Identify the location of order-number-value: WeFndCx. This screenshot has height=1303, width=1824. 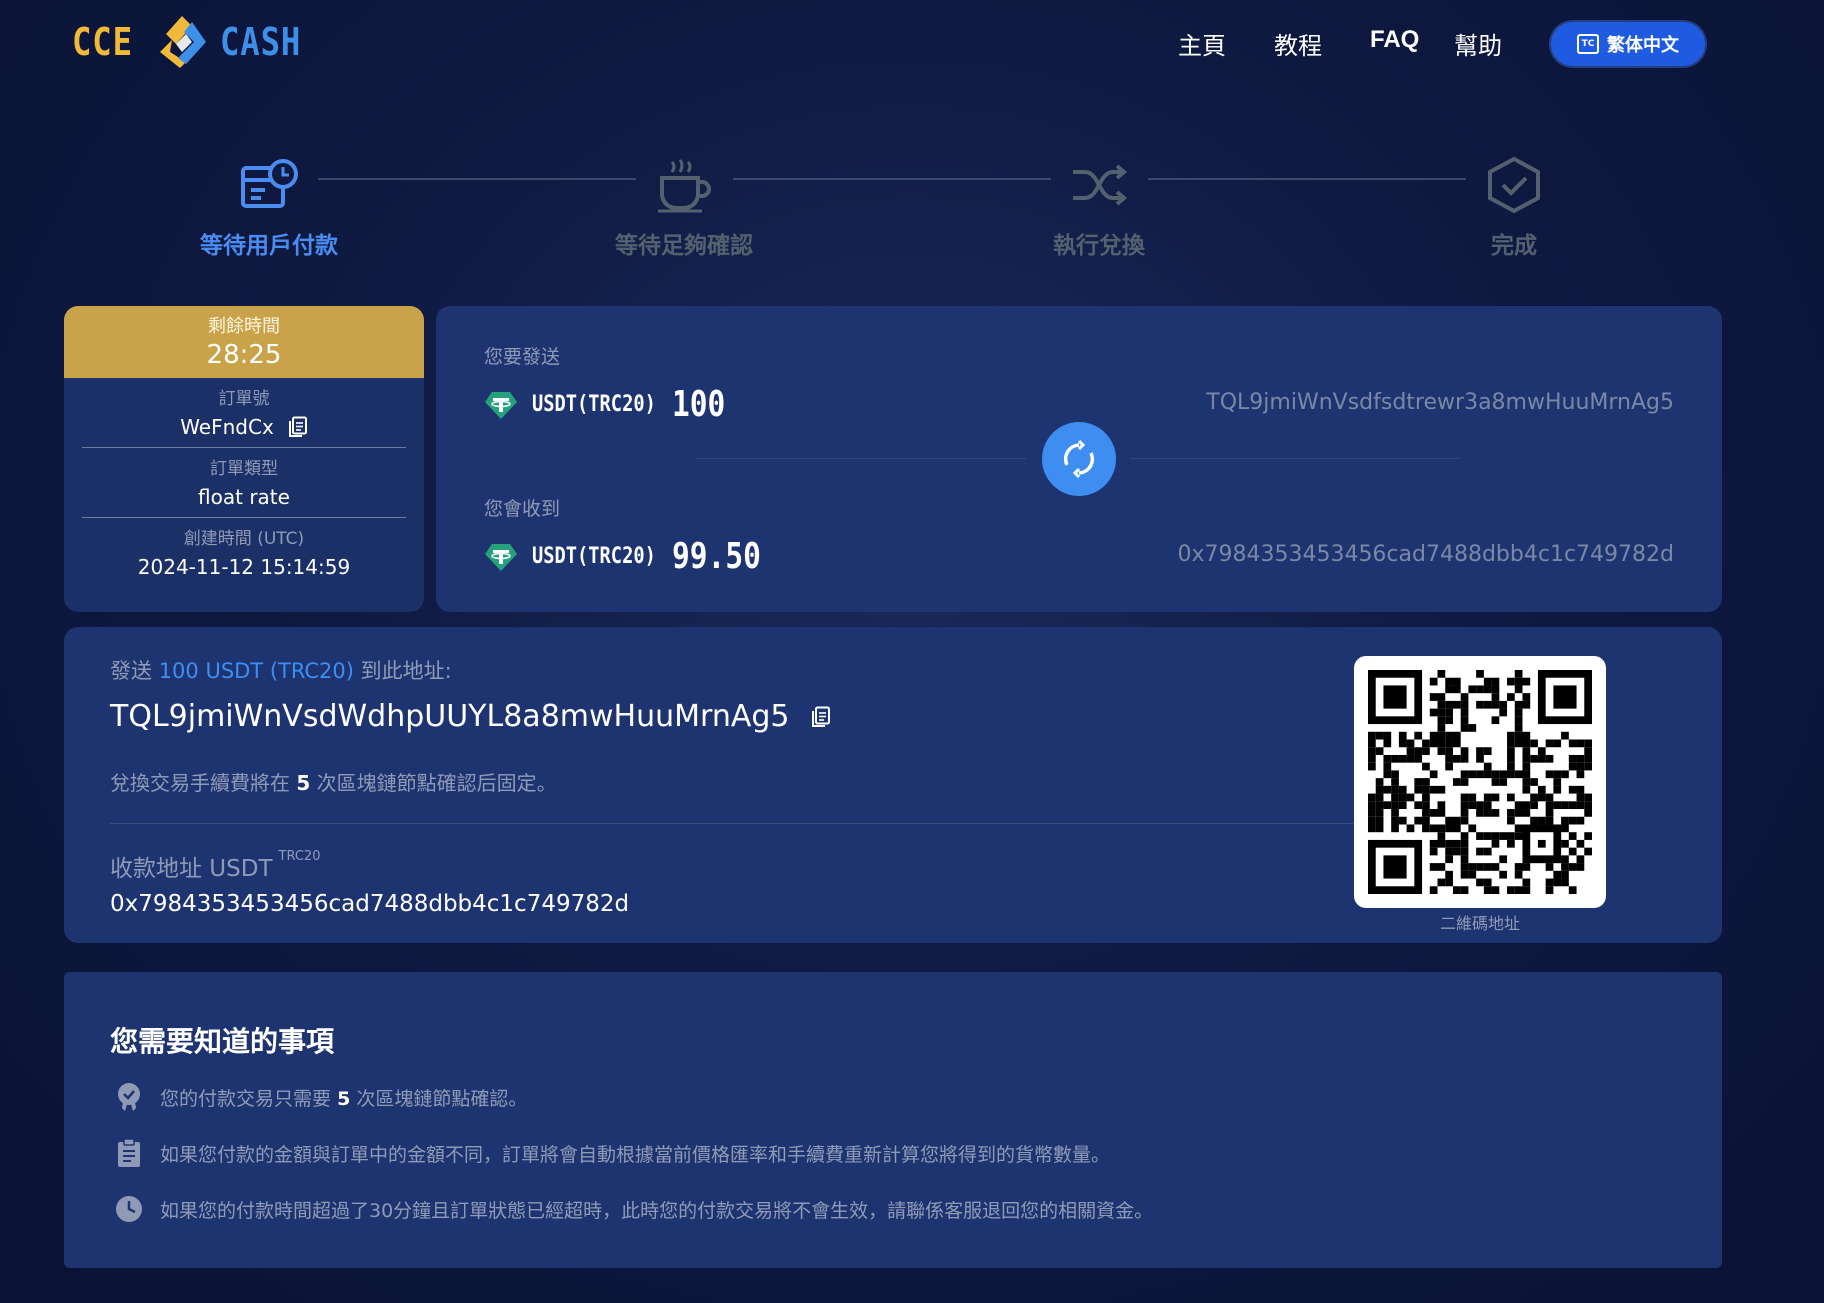
(227, 427).